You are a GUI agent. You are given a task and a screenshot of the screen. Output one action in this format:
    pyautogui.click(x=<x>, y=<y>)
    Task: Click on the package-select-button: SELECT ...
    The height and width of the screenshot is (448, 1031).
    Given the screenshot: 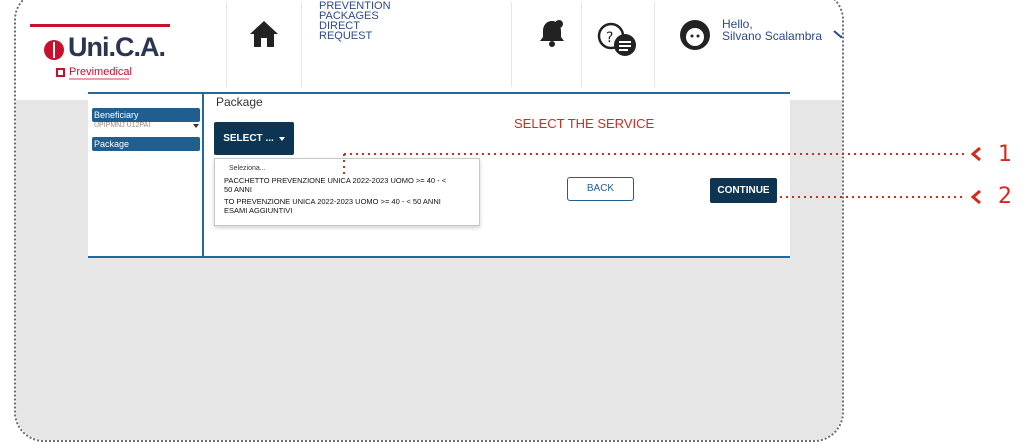 What is the action you would take?
    pyautogui.click(x=254, y=138)
    